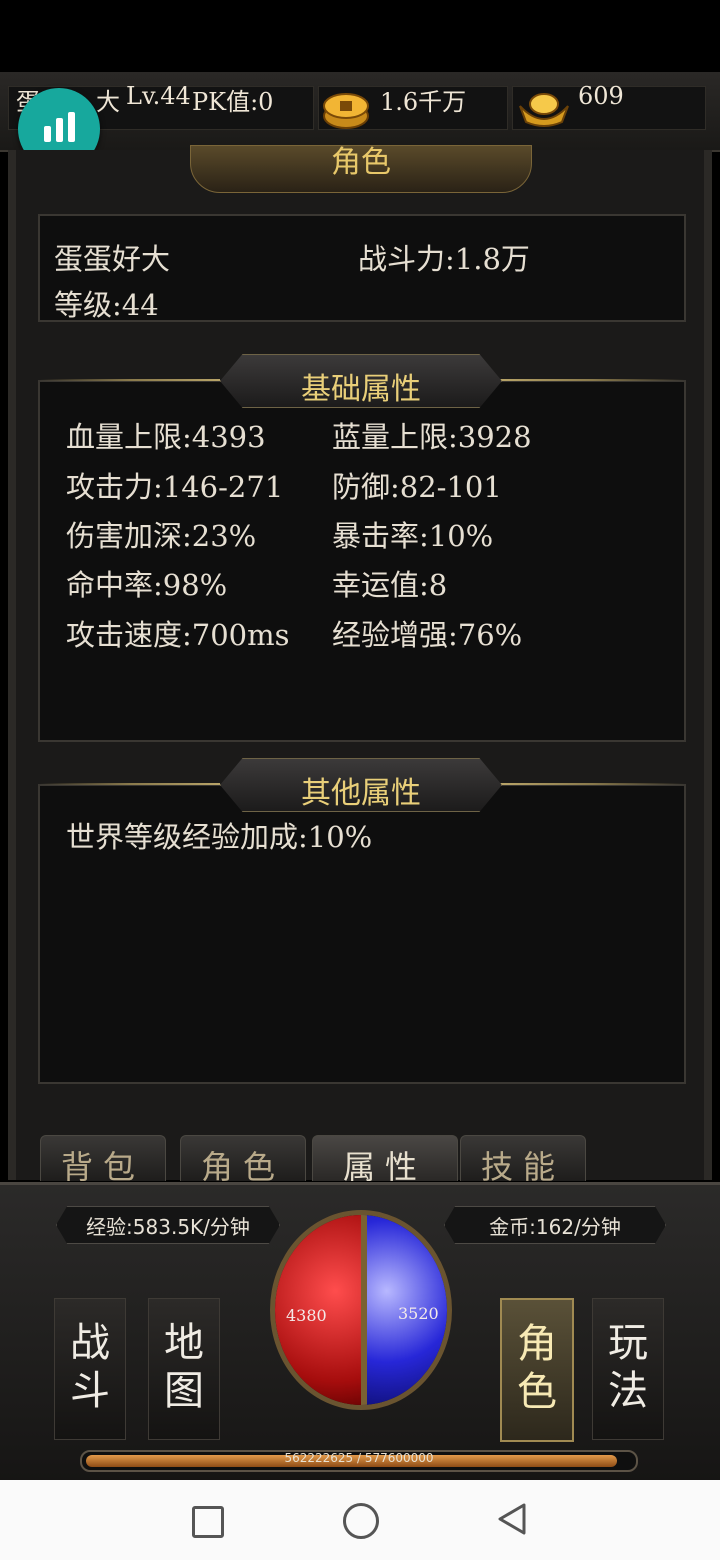 The image size is (720, 1560). I want to click on bar-chart-icon, so click(47, 134).